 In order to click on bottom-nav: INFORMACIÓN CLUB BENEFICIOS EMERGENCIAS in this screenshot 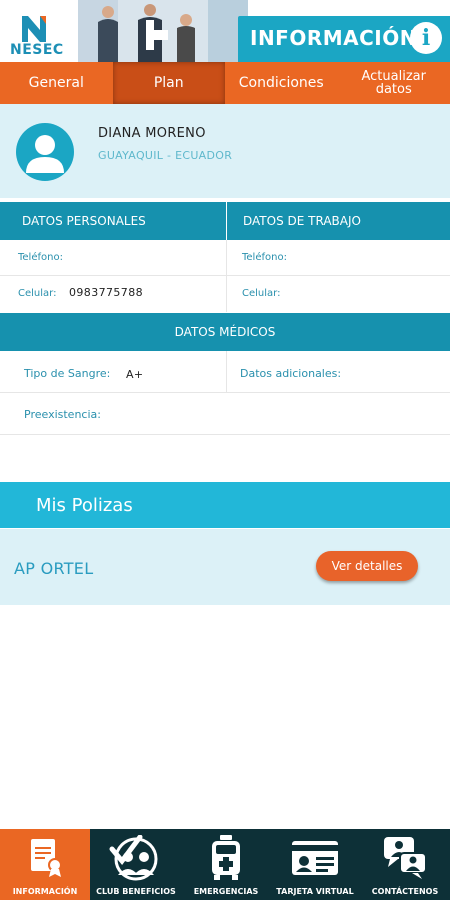, I will do `click(225, 864)`.